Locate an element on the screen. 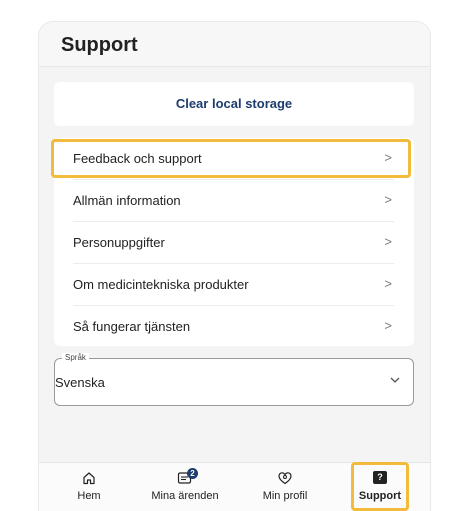 The width and height of the screenshot is (452, 511). menu-item-label: Feedback och support is located at coordinates (137, 158).